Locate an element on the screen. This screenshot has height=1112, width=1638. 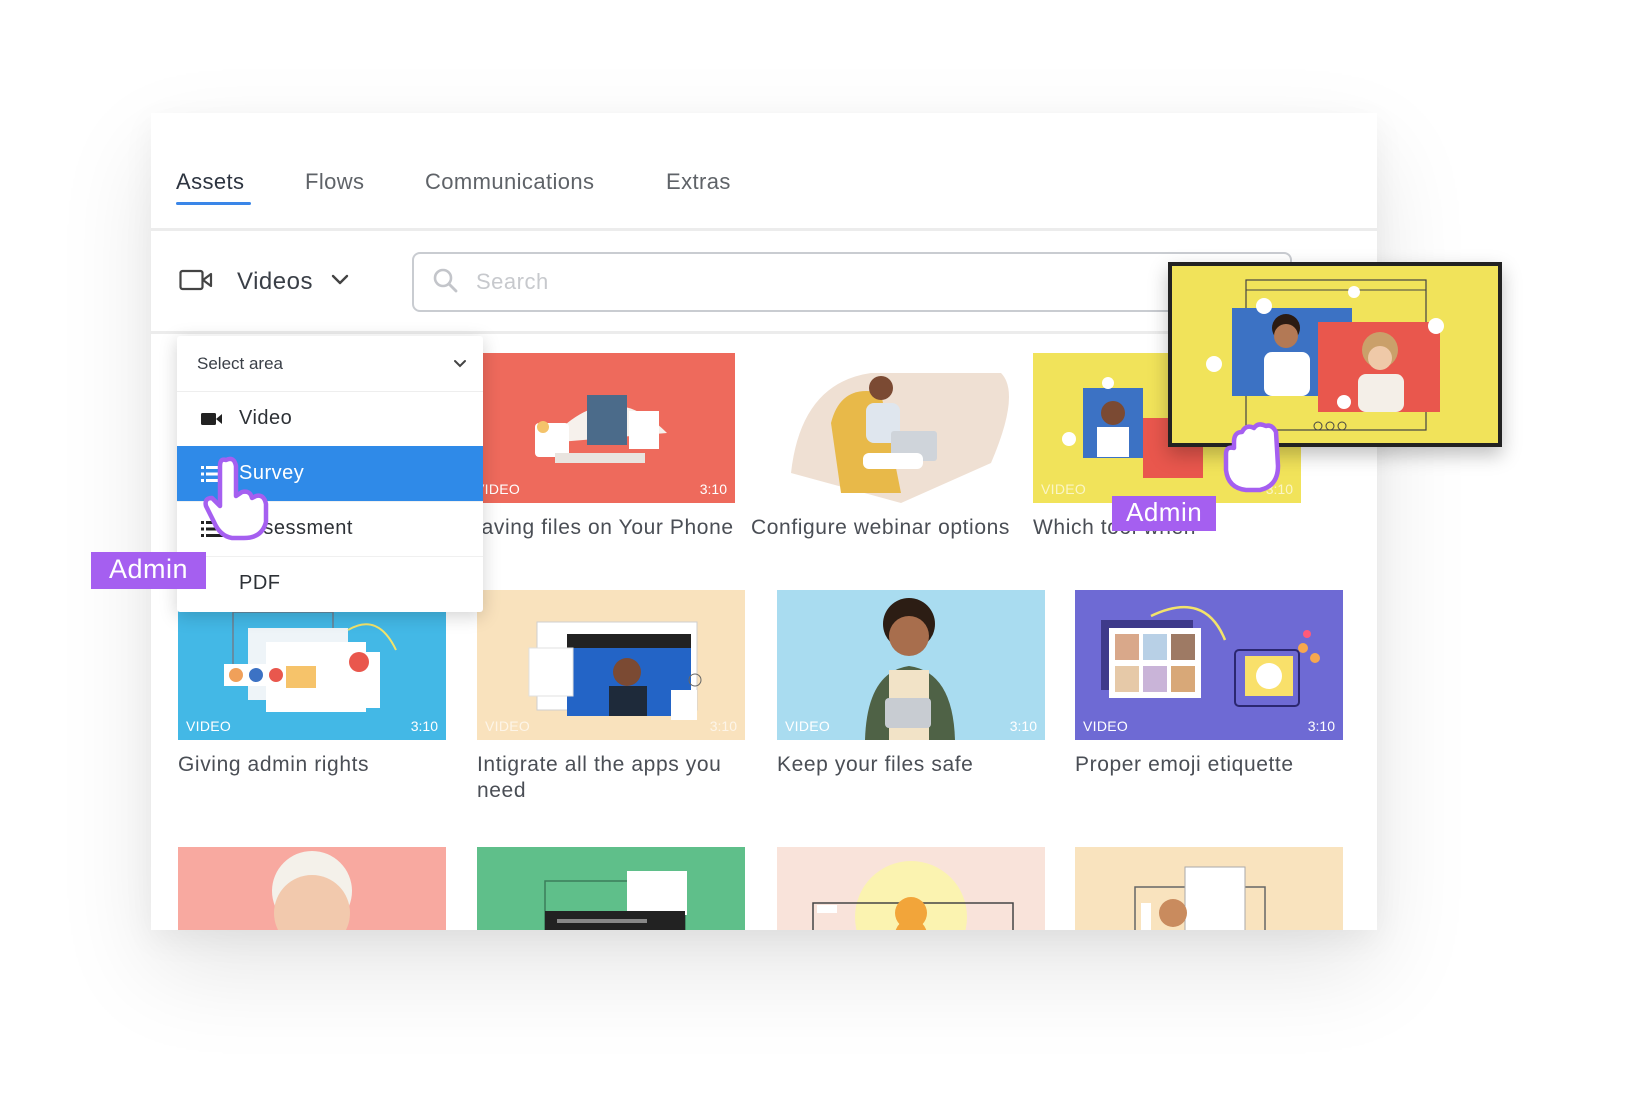
video-card: VIDEO 3:10 Saving files on Your Phone is located at coordinates (601, 447).